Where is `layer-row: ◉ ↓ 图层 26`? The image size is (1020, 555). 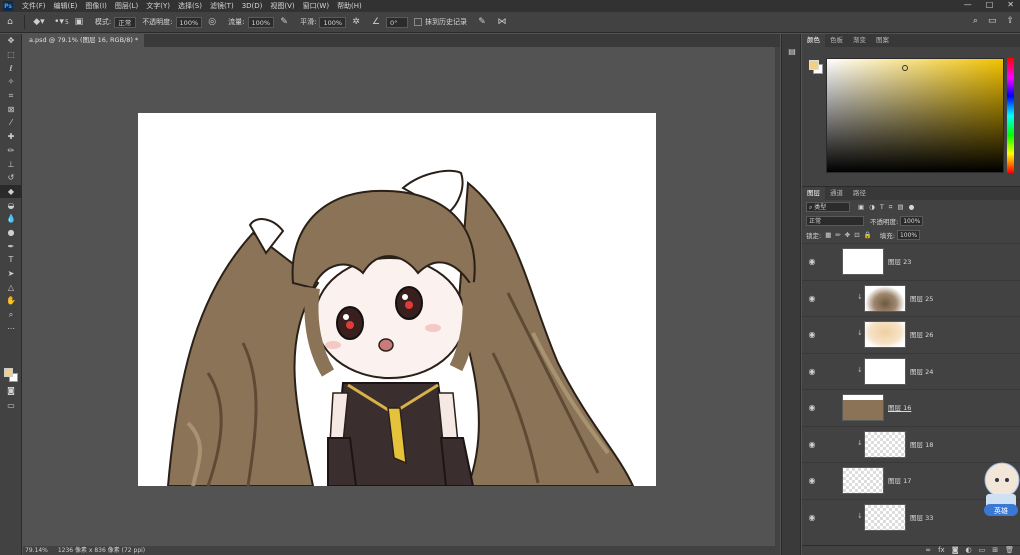
layer-row: ◉ ↓ 图层 26 is located at coordinates (911, 334).